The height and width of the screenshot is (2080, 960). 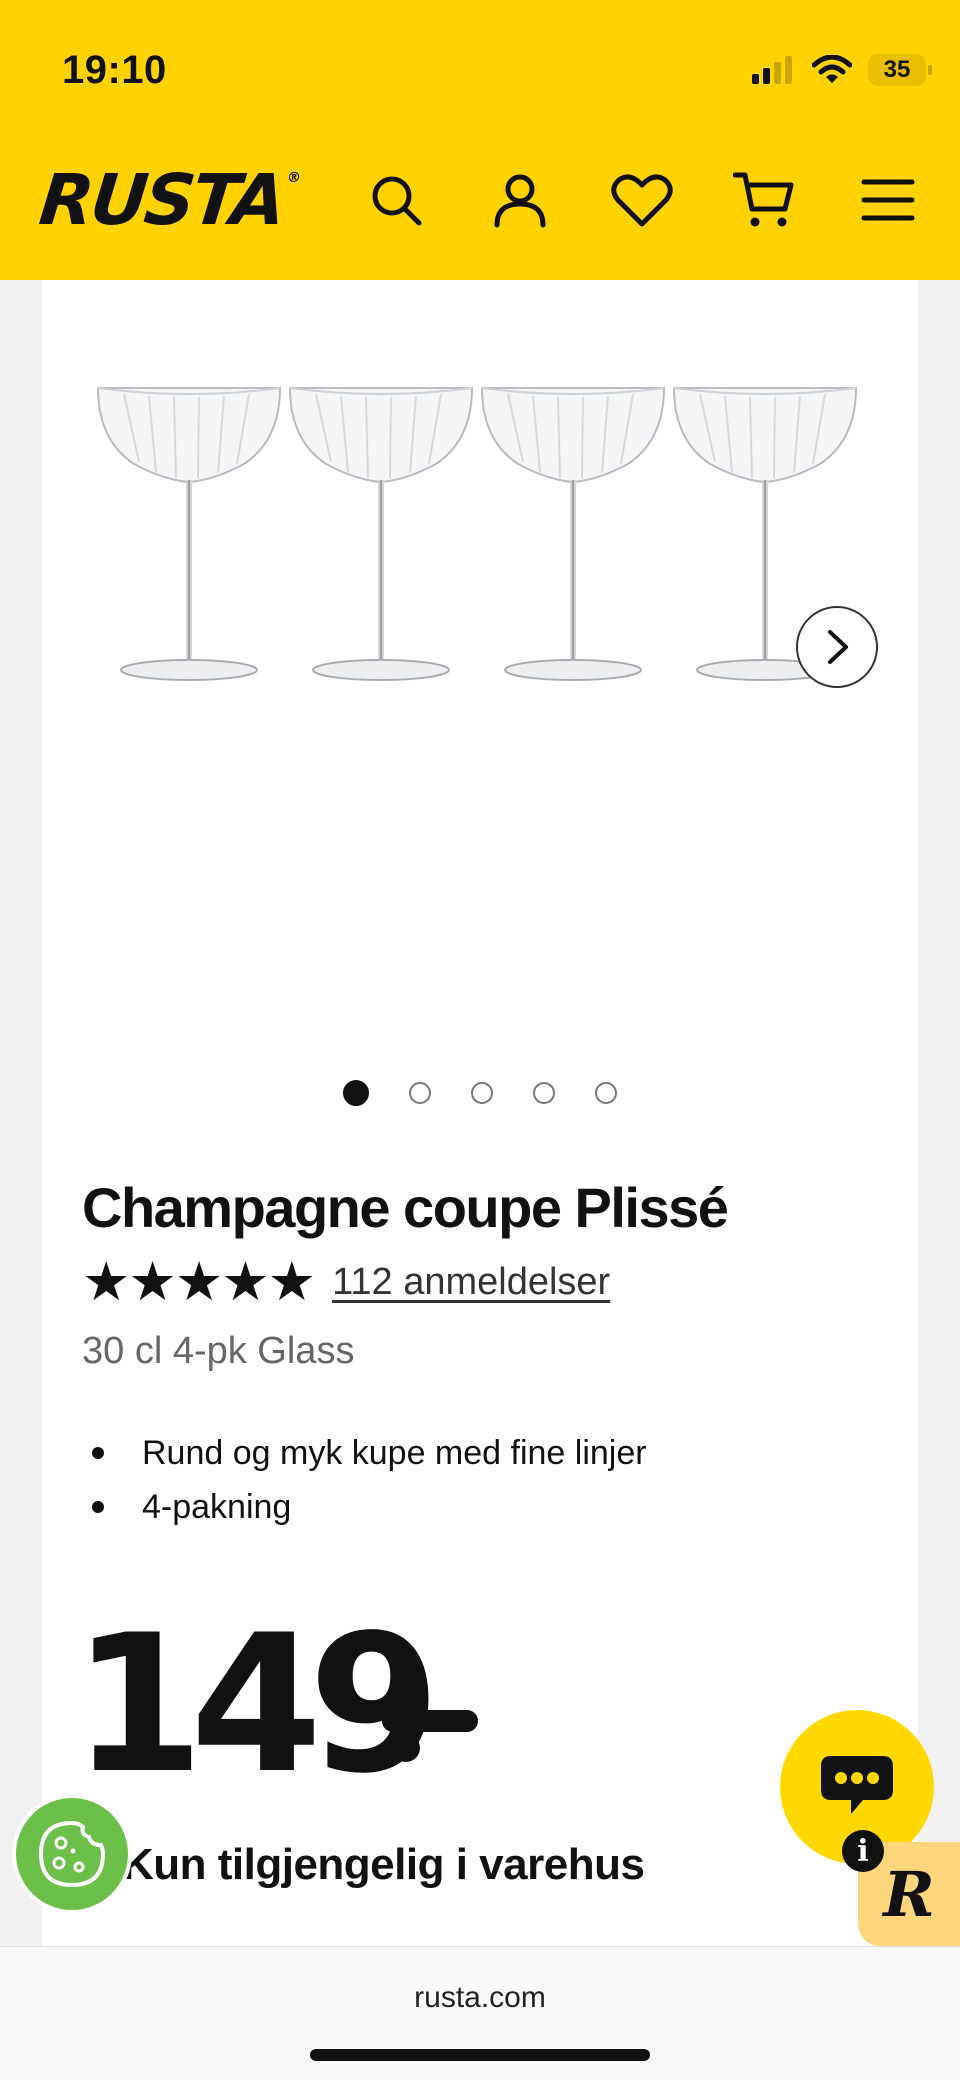 I want to click on product-rating: ★★★★★ 112 anmeldelser, so click(x=346, y=1282).